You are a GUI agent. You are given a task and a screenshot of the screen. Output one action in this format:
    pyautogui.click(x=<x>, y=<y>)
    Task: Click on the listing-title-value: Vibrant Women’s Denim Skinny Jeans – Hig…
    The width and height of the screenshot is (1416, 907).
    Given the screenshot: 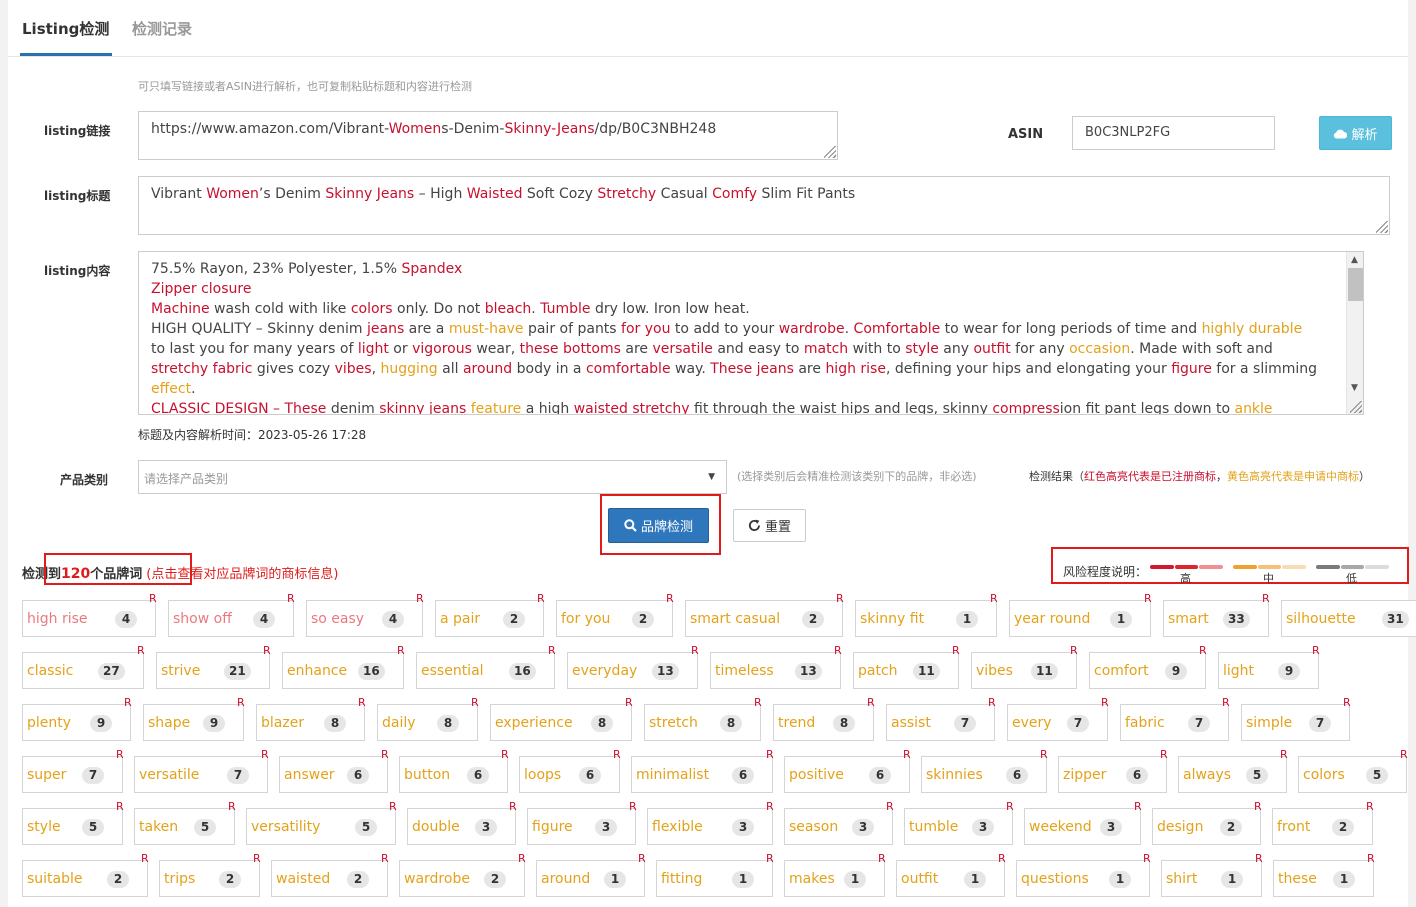 What is the action you would take?
    pyautogui.click(x=764, y=194)
    